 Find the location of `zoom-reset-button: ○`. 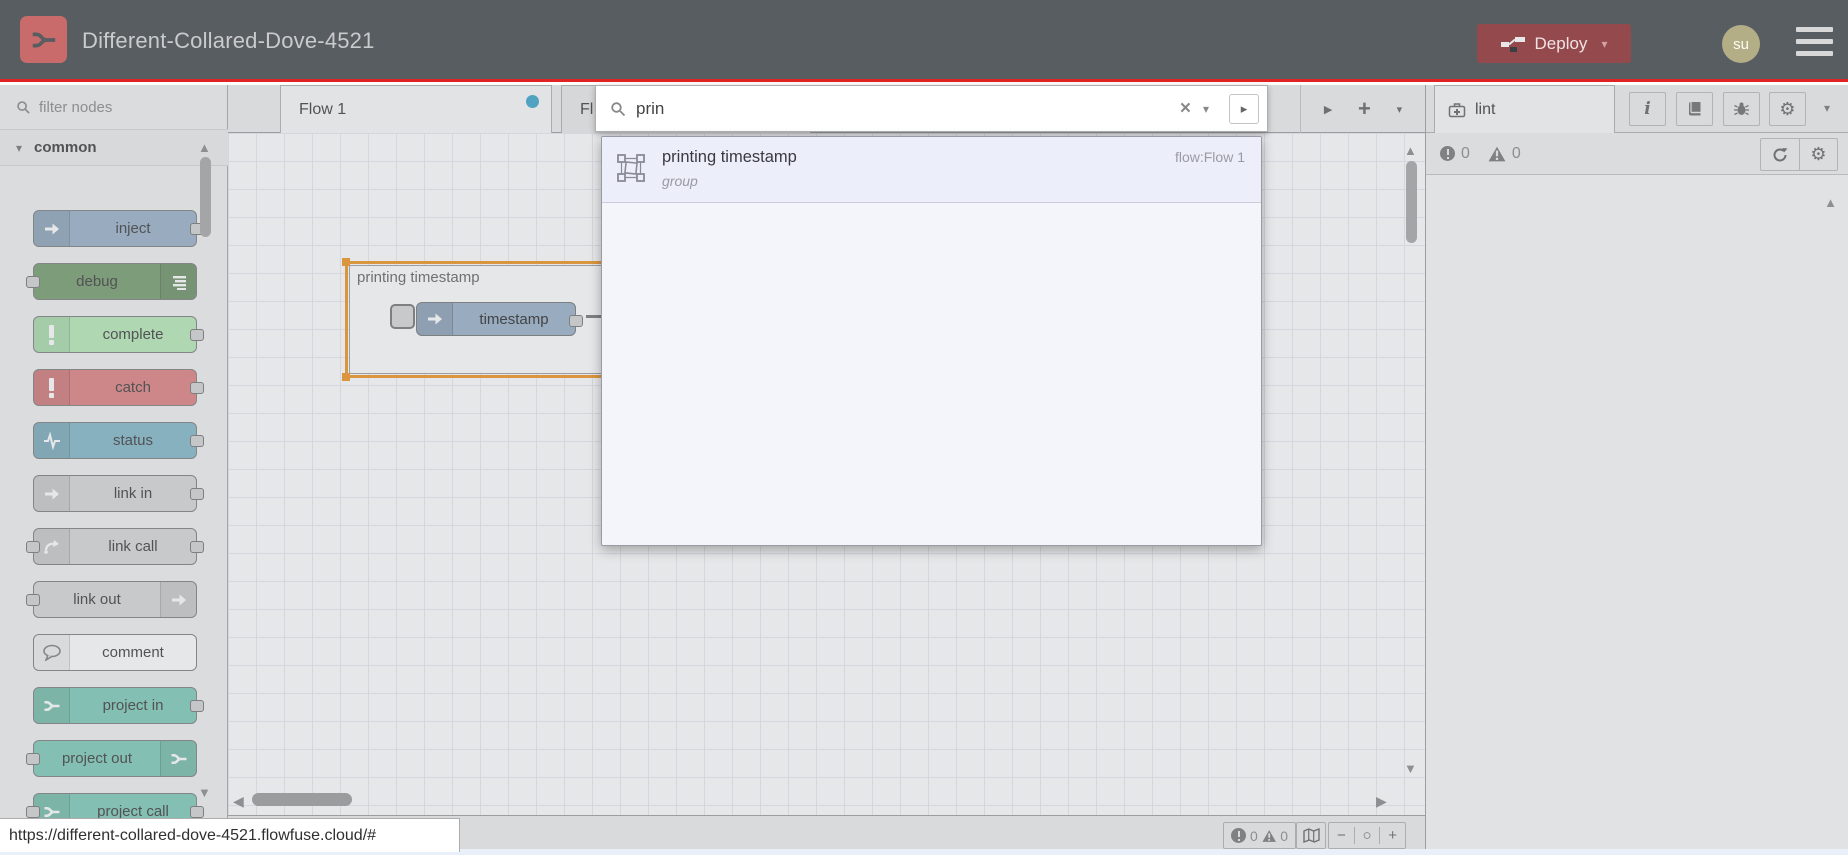

zoom-reset-button: ○ is located at coordinates (1366, 835).